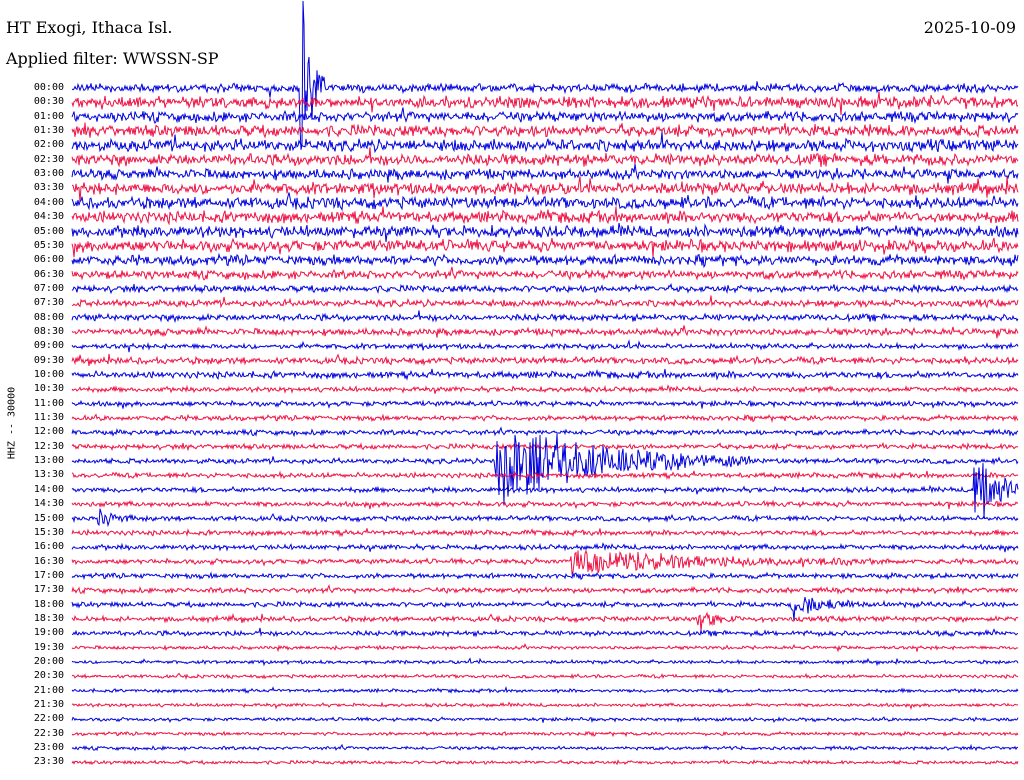 Image resolution: width=1024 pixels, height=780 pixels. I want to click on trace-line-1900, so click(545, 632).